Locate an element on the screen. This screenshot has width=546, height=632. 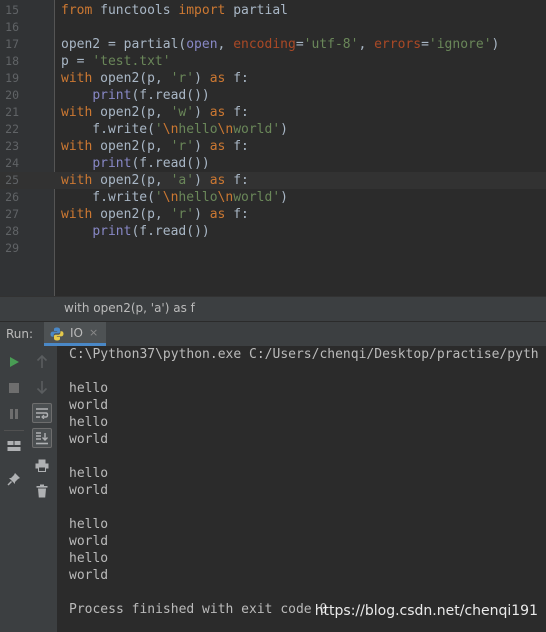
code-line: 26 f.write('\nhello\nworld') is located at coordinates (273, 197).